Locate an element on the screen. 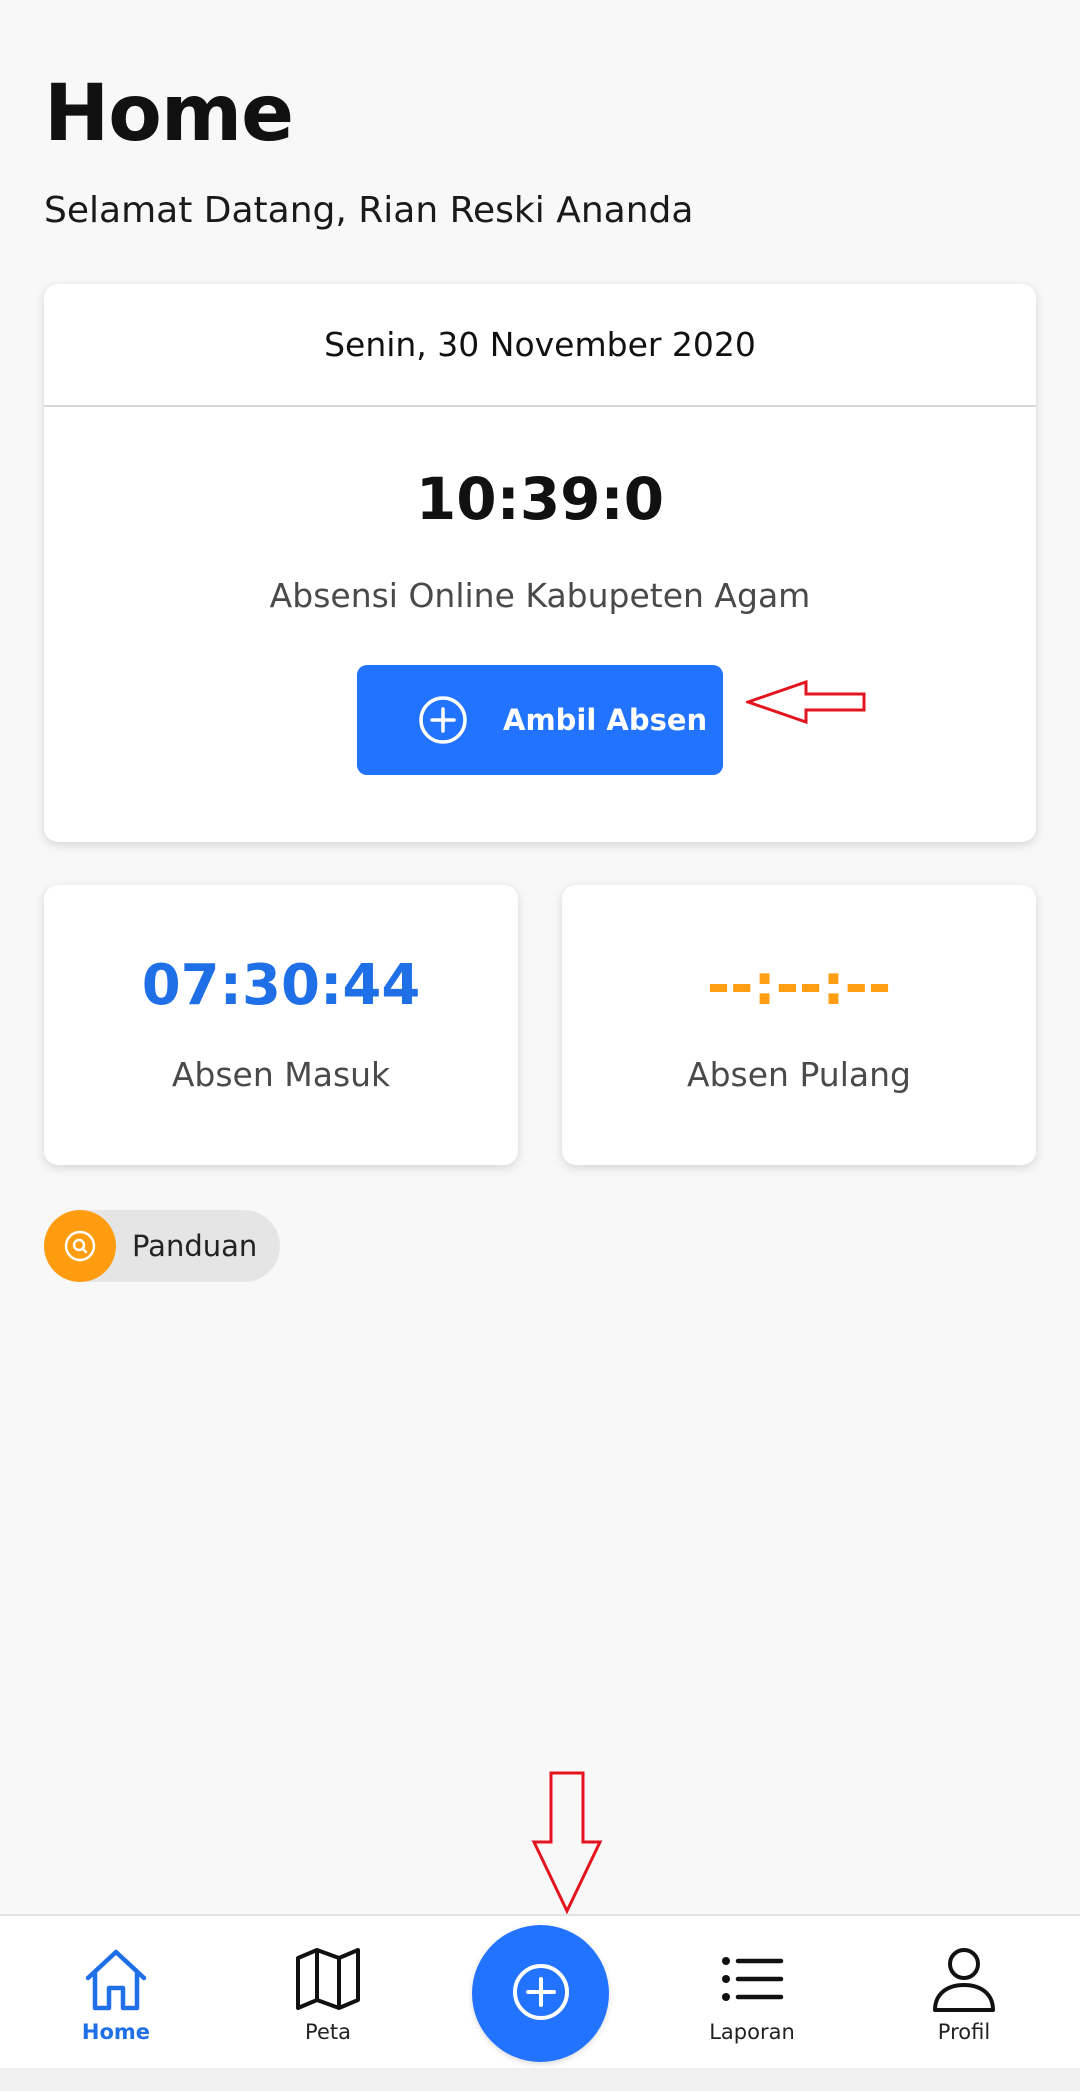 The image size is (1080, 2091). annotation-arrow-left is located at coordinates (806, 702).